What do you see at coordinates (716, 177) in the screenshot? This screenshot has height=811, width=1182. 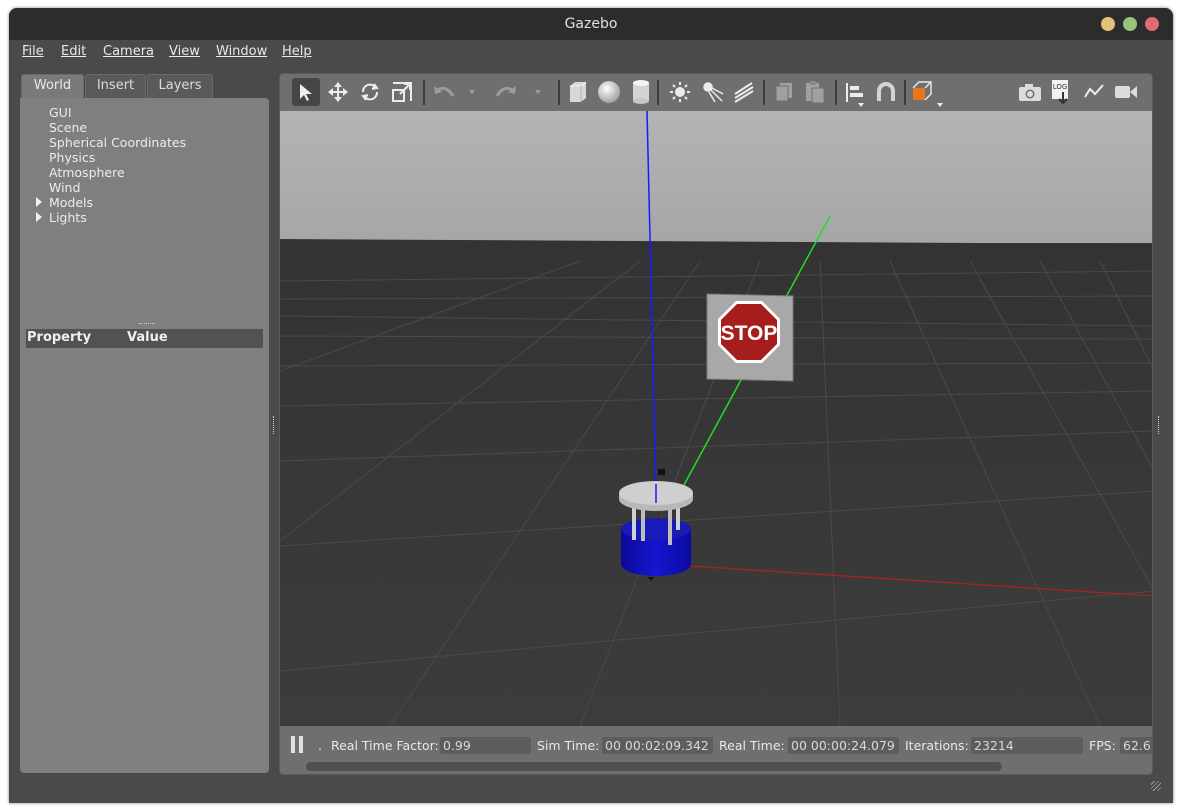 I see `sky` at bounding box center [716, 177].